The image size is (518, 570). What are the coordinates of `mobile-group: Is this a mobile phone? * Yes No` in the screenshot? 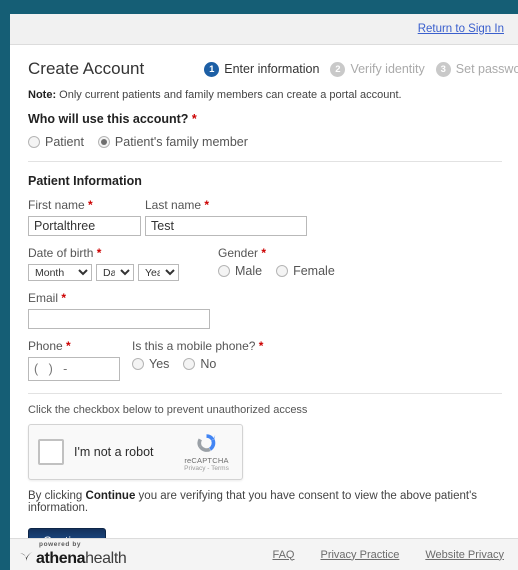 It's located at (317, 360).